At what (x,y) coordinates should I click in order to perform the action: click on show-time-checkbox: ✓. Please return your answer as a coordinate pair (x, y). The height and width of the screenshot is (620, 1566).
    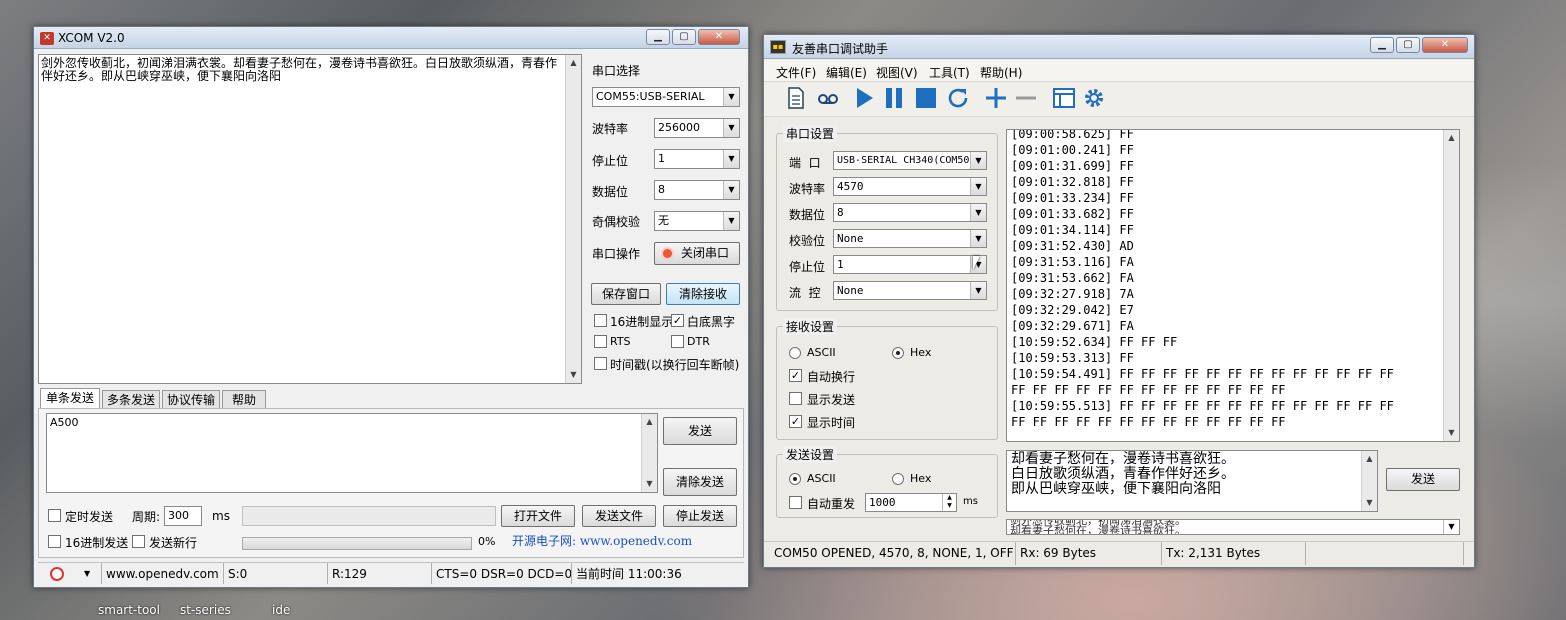
    Looking at the image, I should click on (795, 421).